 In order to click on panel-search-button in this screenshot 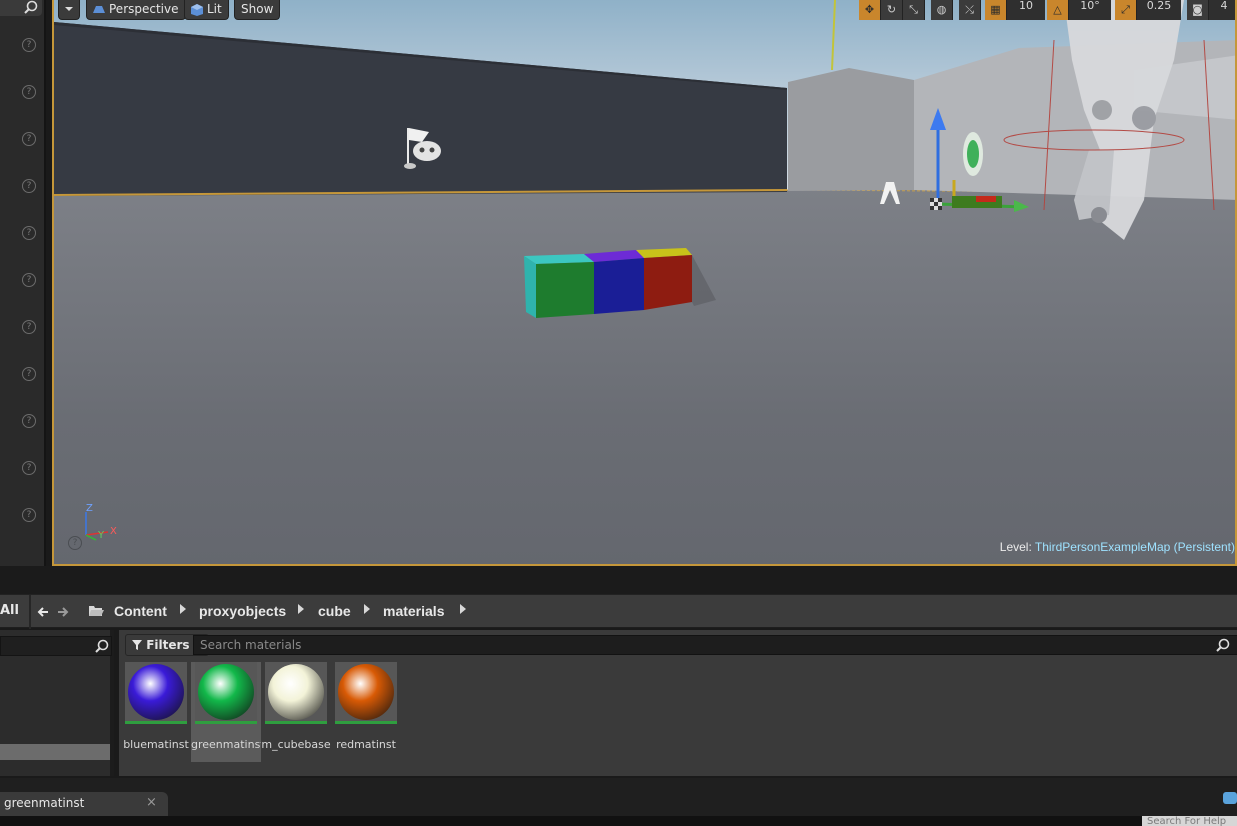, I will do `click(21, 8)`.